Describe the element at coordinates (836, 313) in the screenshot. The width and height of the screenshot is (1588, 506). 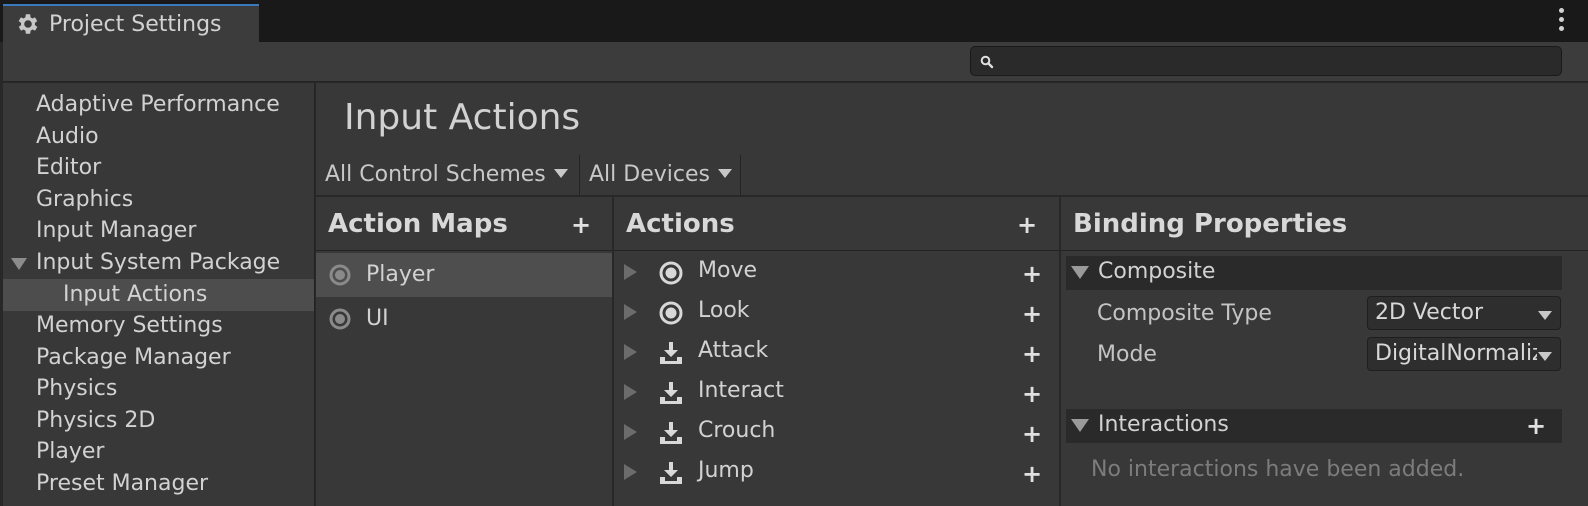
I see `action-item-look: Look +` at that location.